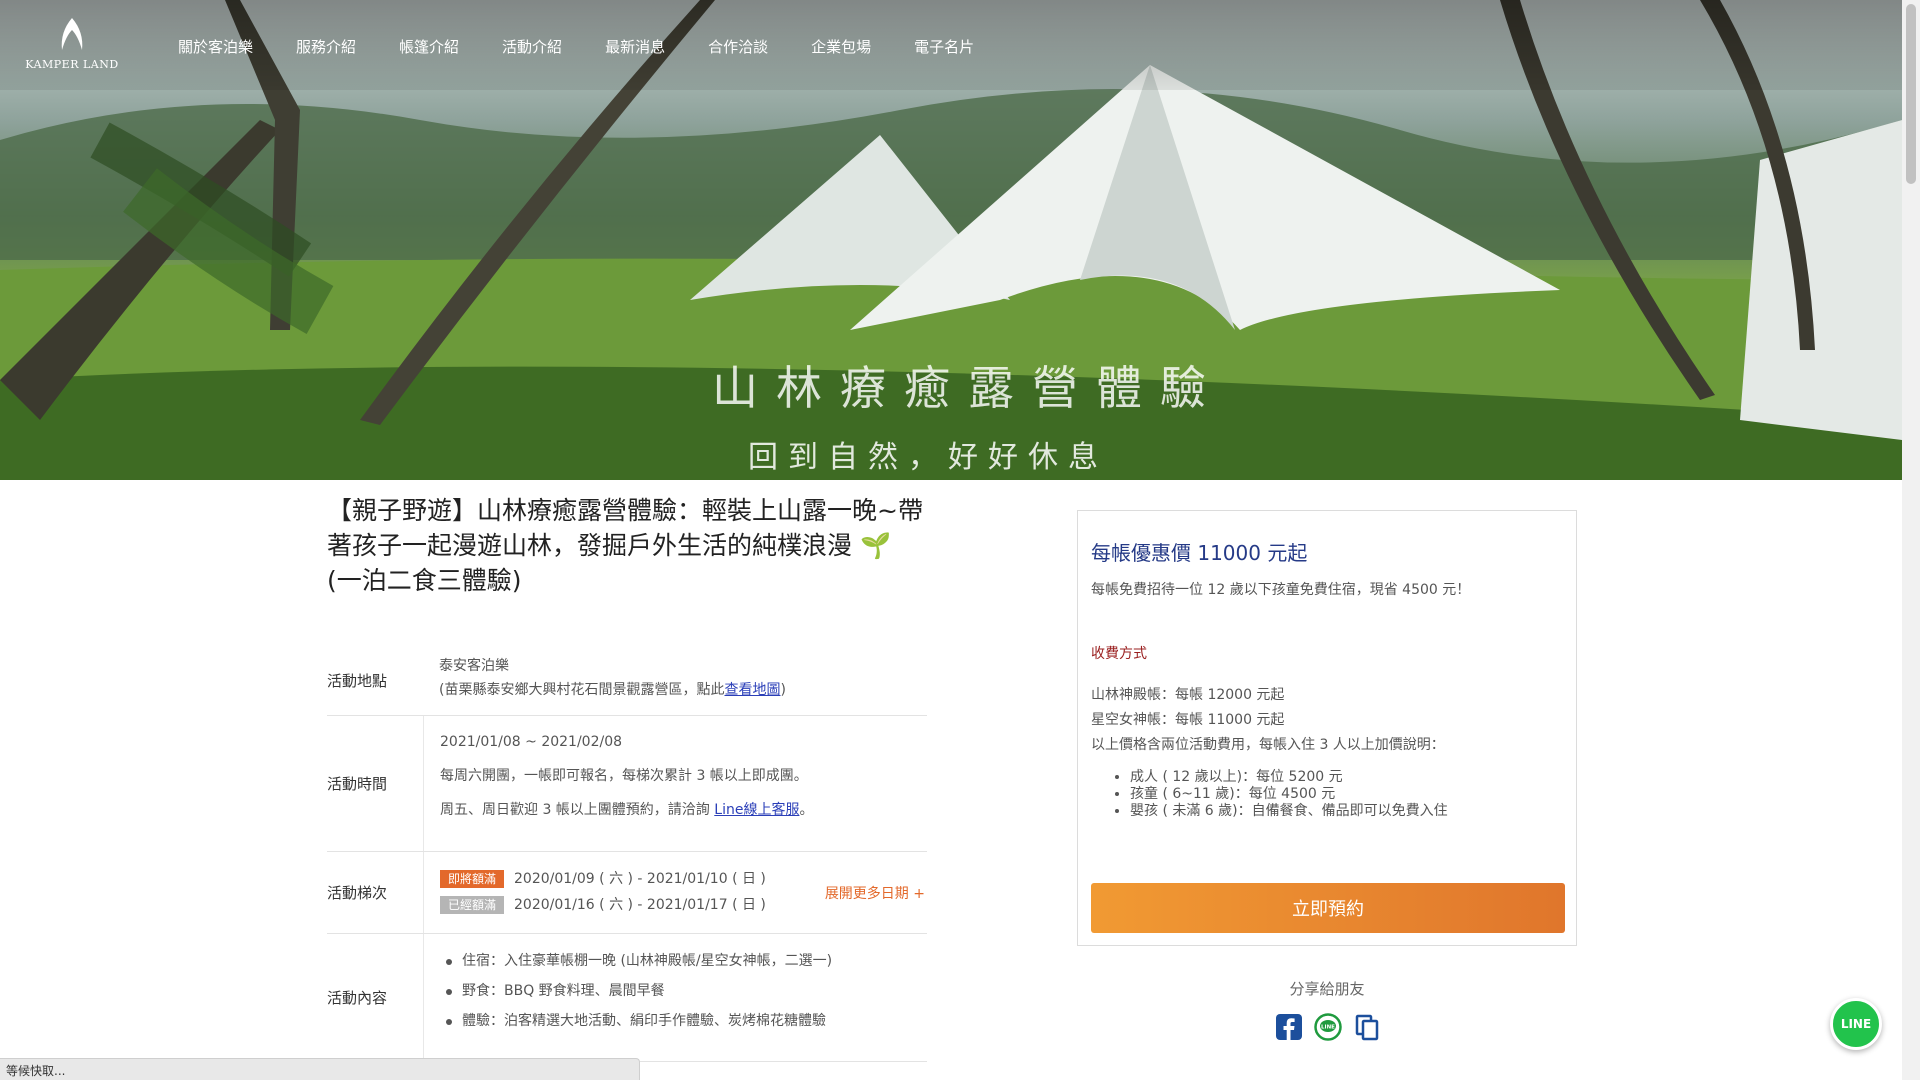 The height and width of the screenshot is (1080, 1920). I want to click on list-item: 野食：BBQ 野食料理、晨間早餐, so click(683, 991).